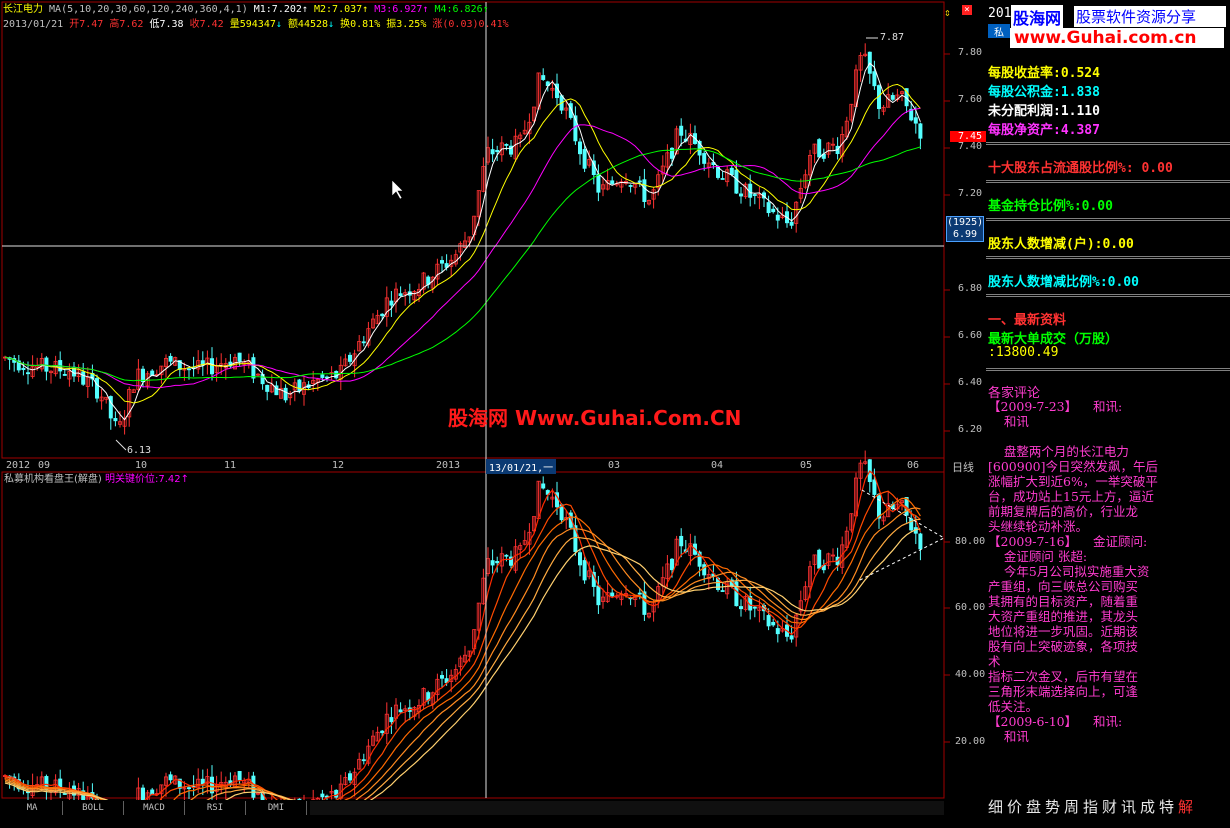 This screenshot has height=828, width=1230. What do you see at coordinates (53, 479) in the screenshot?
I see `indicator-name: 私募机构看盘王(解盘)` at bounding box center [53, 479].